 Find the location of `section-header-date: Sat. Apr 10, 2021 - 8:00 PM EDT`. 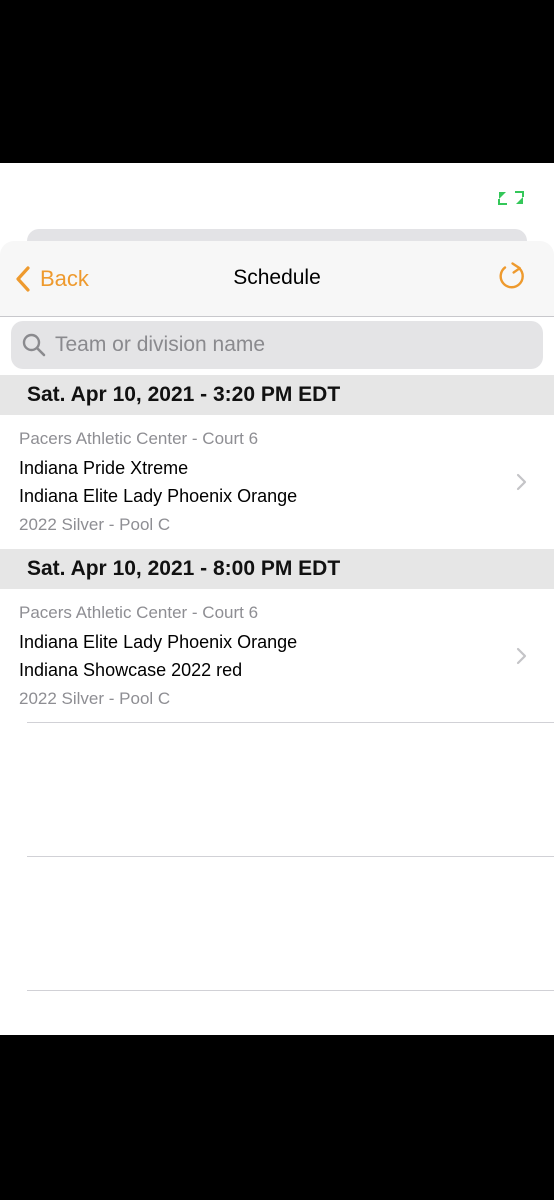

section-header-date: Sat. Apr 10, 2021 - 8:00 PM EDT is located at coordinates (184, 568).